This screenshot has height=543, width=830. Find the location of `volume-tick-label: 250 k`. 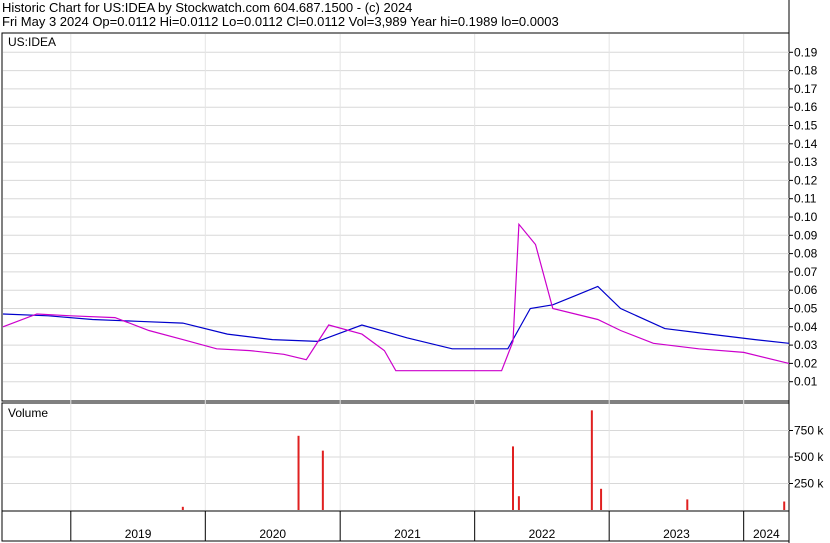

volume-tick-label: 250 k is located at coordinates (809, 484).